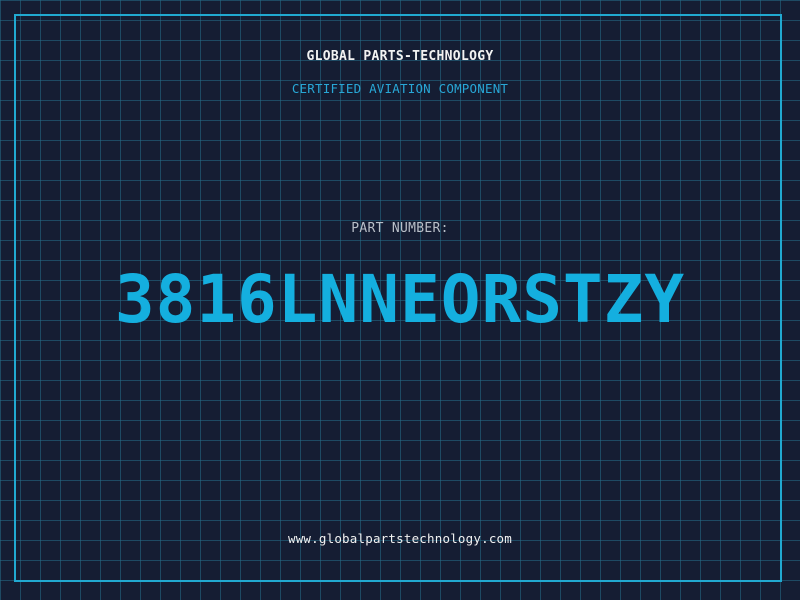  What do you see at coordinates (400, 88) in the screenshot?
I see `component-subtitle: CERTIFIED AVIATION COMPONENT` at bounding box center [400, 88].